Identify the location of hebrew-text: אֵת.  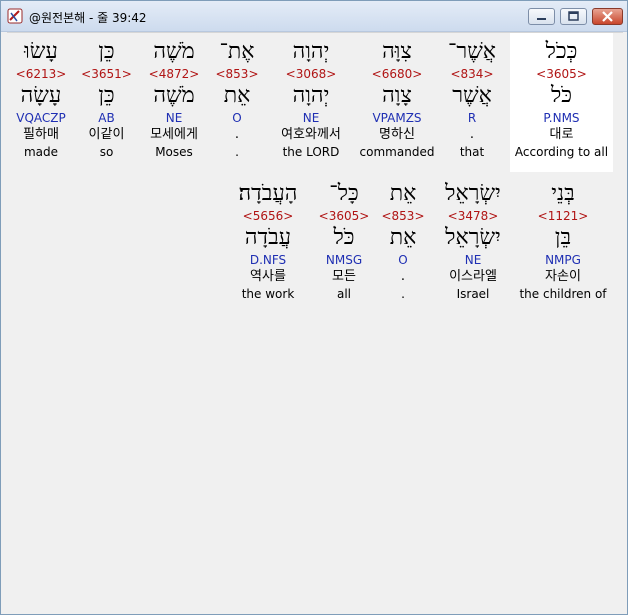
(403, 193).